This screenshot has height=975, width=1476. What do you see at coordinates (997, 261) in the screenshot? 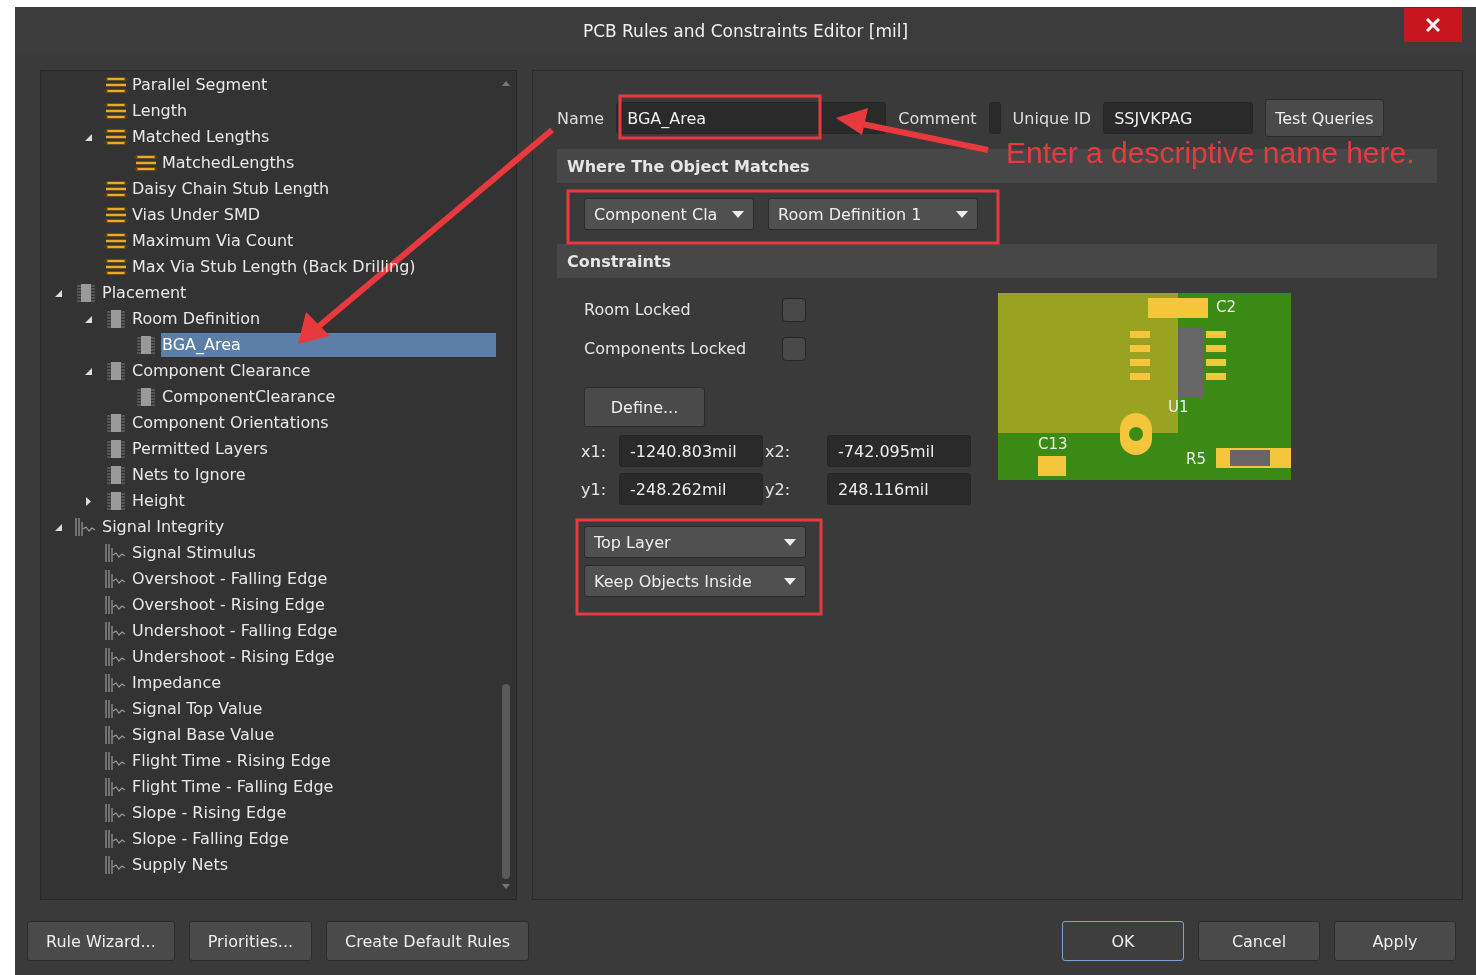
I see `section-header: Constraints` at bounding box center [997, 261].